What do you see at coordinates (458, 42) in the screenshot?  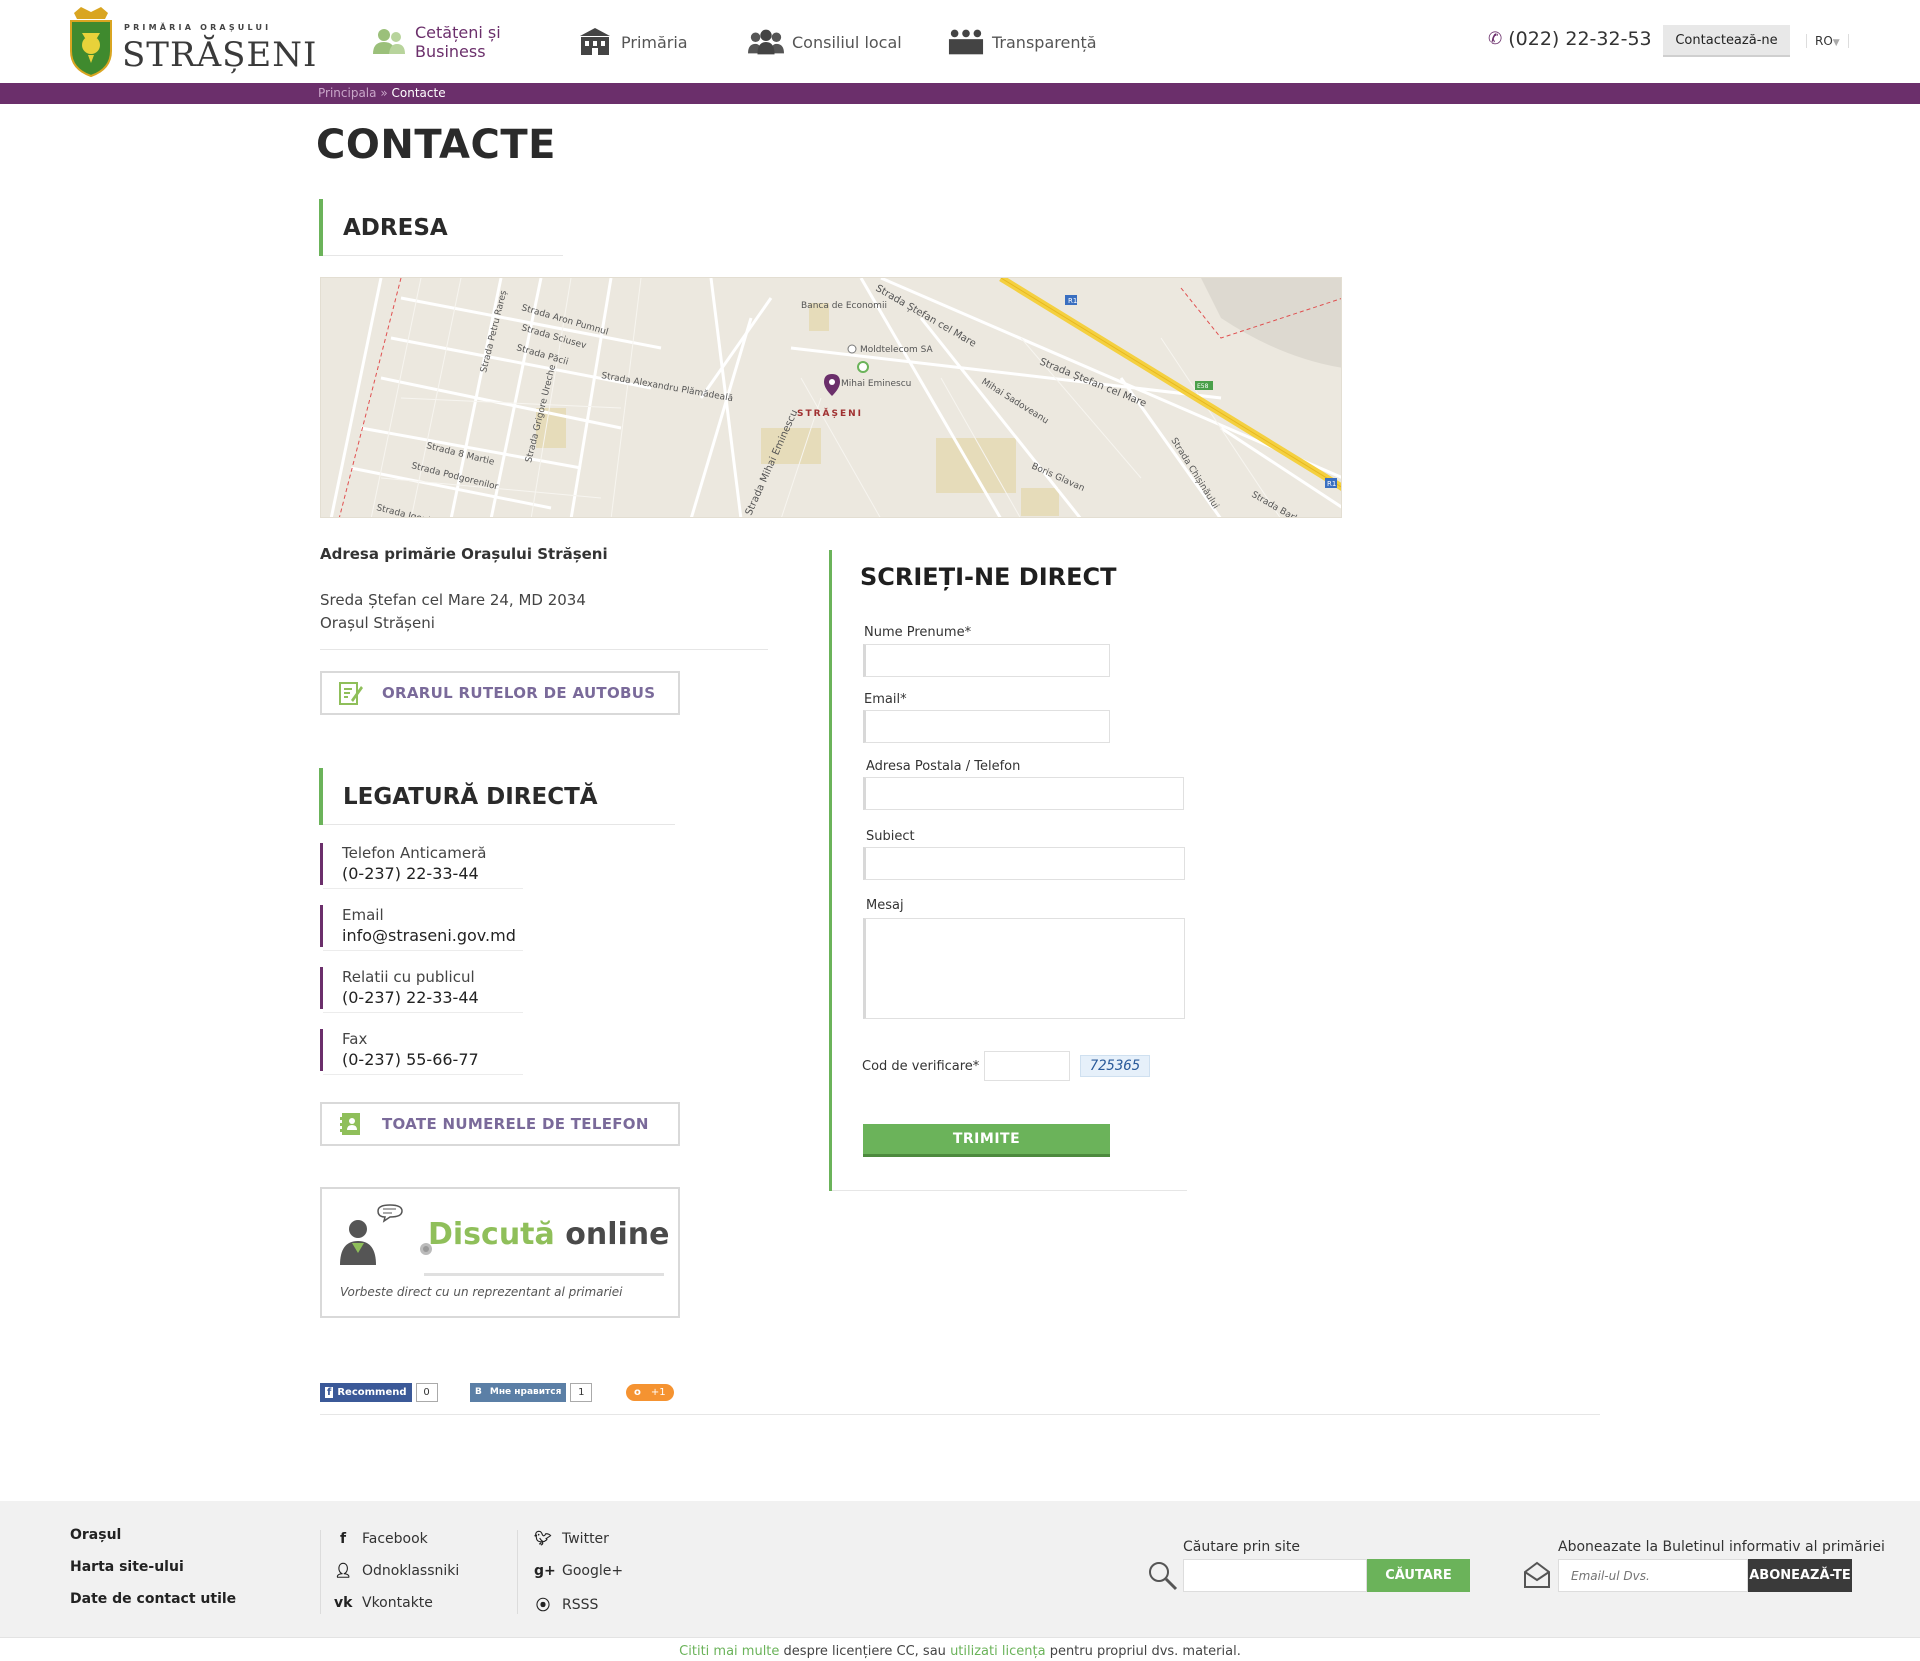 I see `nav-label: Cetățeni și Business` at bounding box center [458, 42].